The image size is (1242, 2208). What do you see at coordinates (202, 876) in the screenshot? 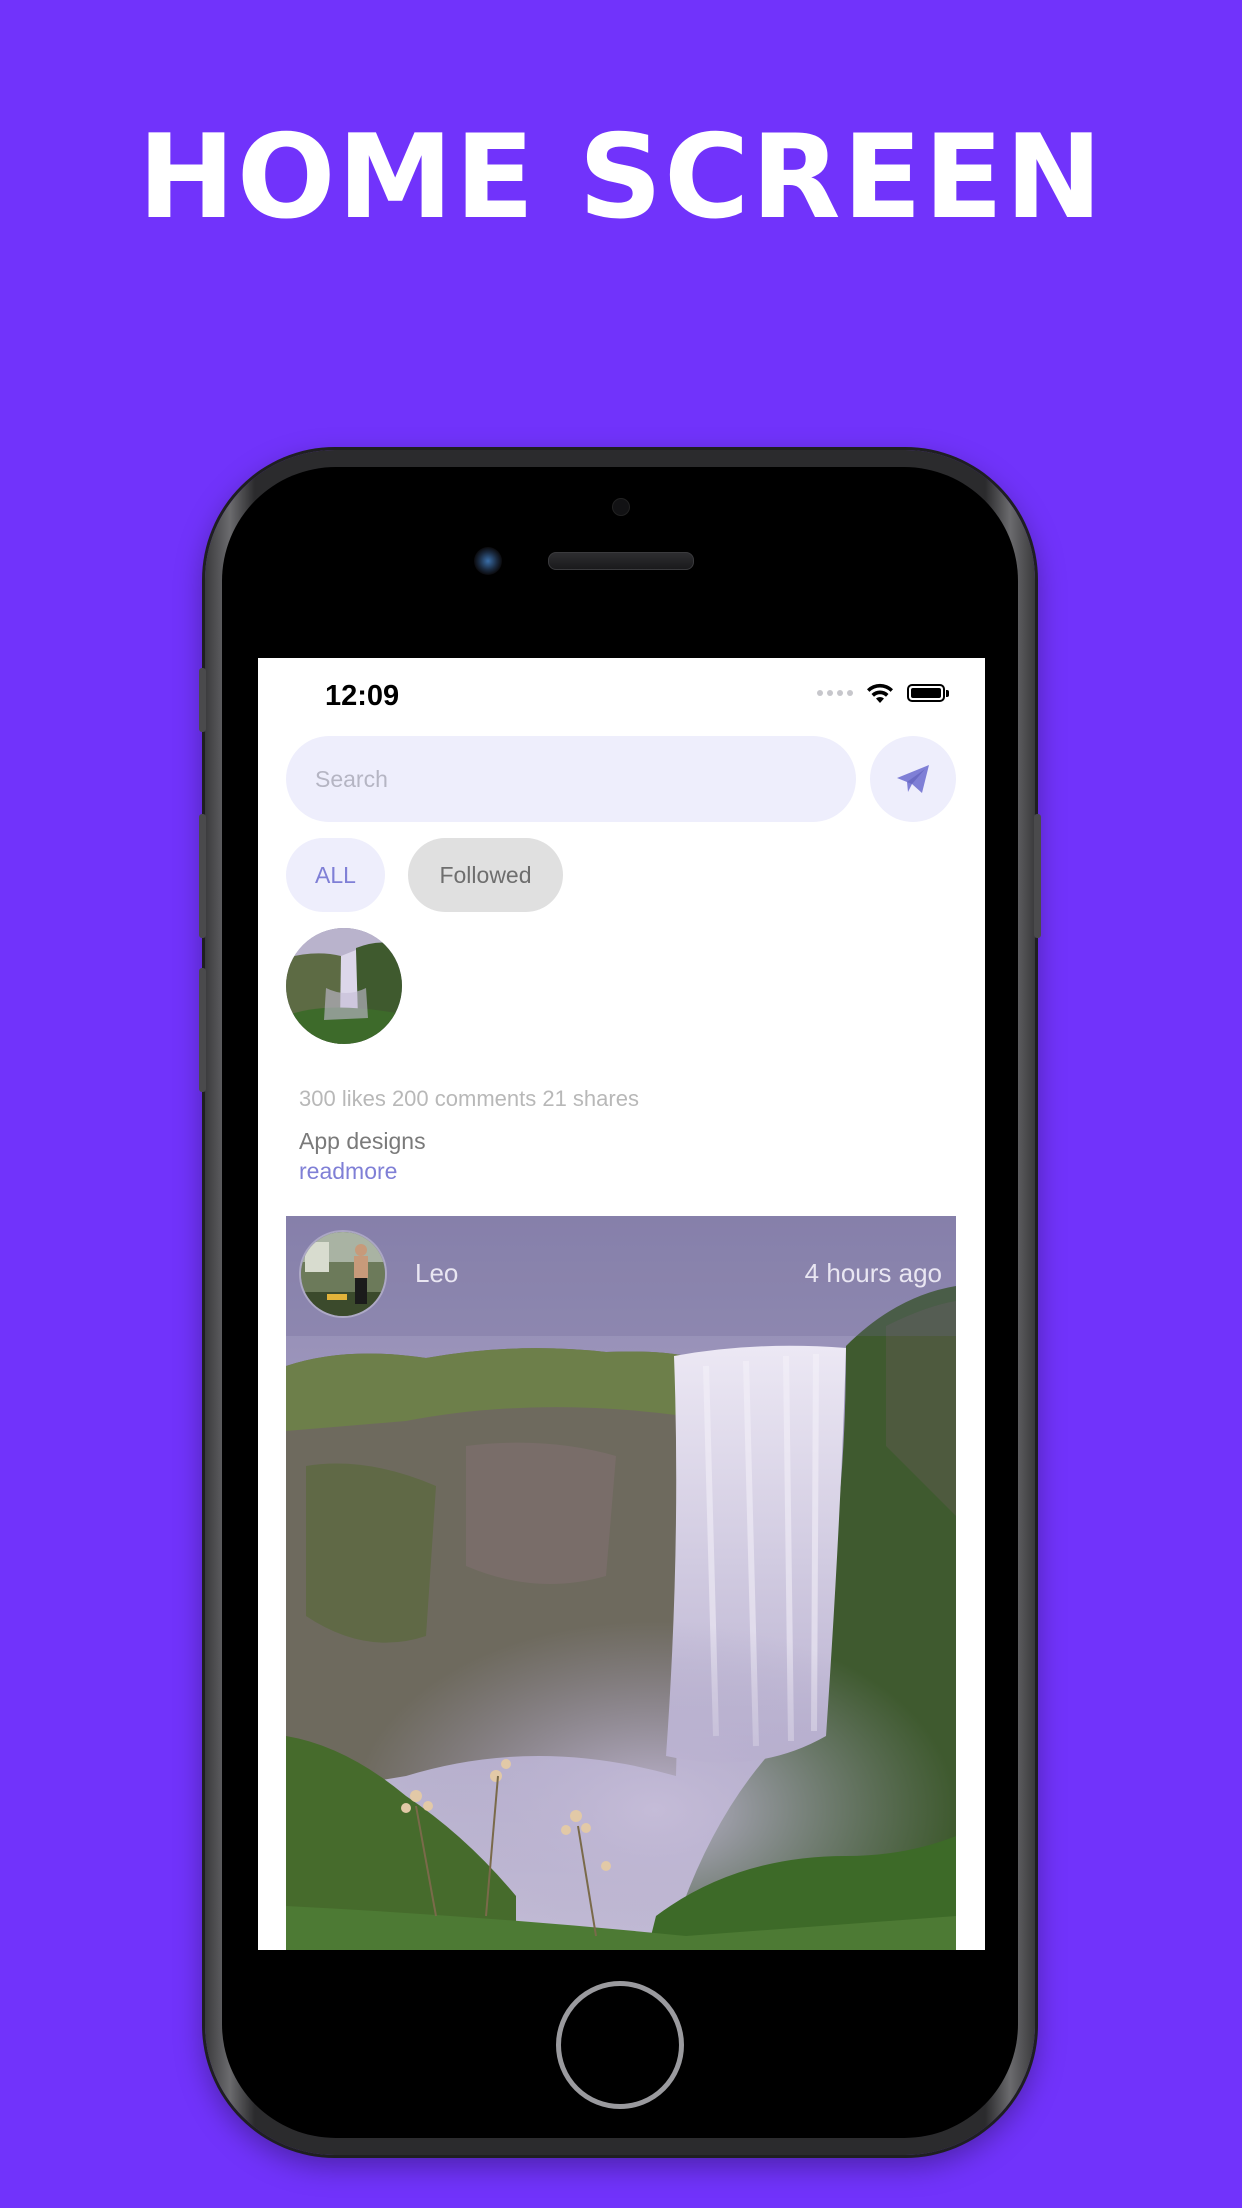
I see `volume-up-button` at bounding box center [202, 876].